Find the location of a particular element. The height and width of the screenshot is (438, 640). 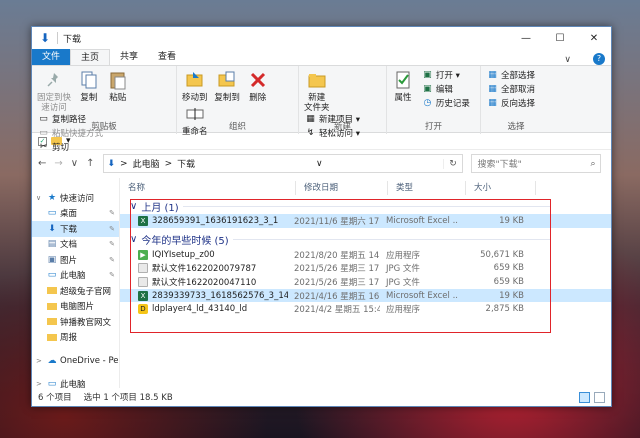

address-bar: ⬇ > 此电脑 > 下载 ∨ ↻ is located at coordinates (282, 163).